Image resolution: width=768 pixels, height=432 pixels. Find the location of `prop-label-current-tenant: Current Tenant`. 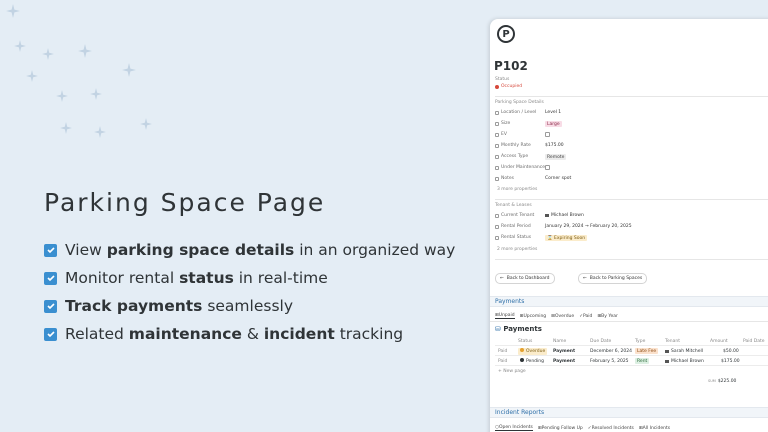

prop-label-current-tenant: Current Tenant is located at coordinates (514, 215).